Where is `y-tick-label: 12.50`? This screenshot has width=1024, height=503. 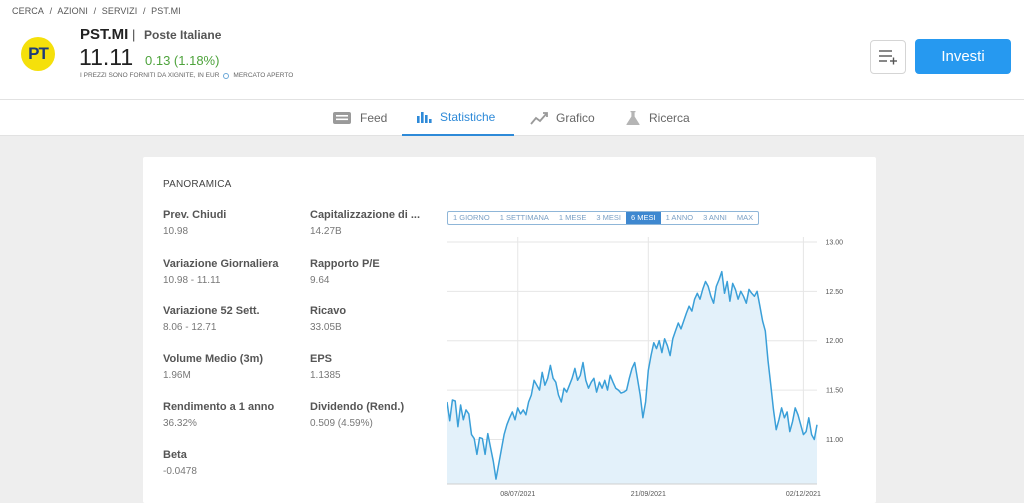 y-tick-label: 12.50 is located at coordinates (834, 292).